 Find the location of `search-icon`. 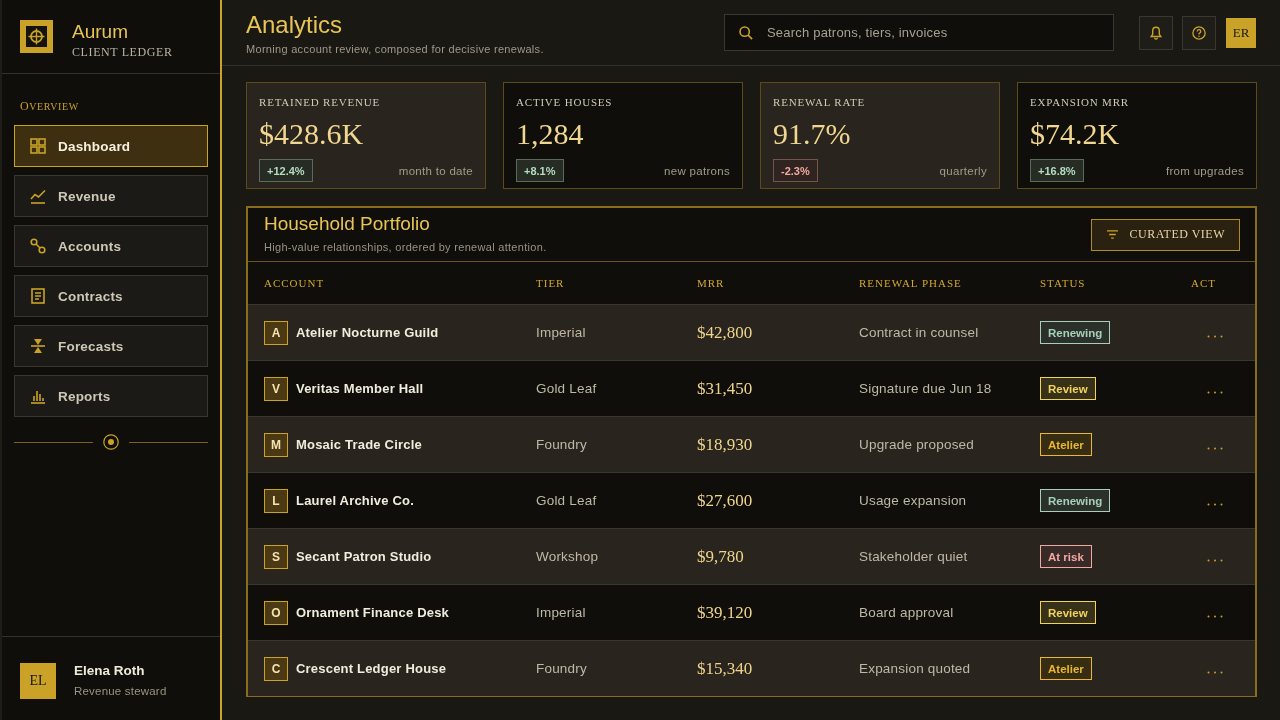

search-icon is located at coordinates (746, 33).